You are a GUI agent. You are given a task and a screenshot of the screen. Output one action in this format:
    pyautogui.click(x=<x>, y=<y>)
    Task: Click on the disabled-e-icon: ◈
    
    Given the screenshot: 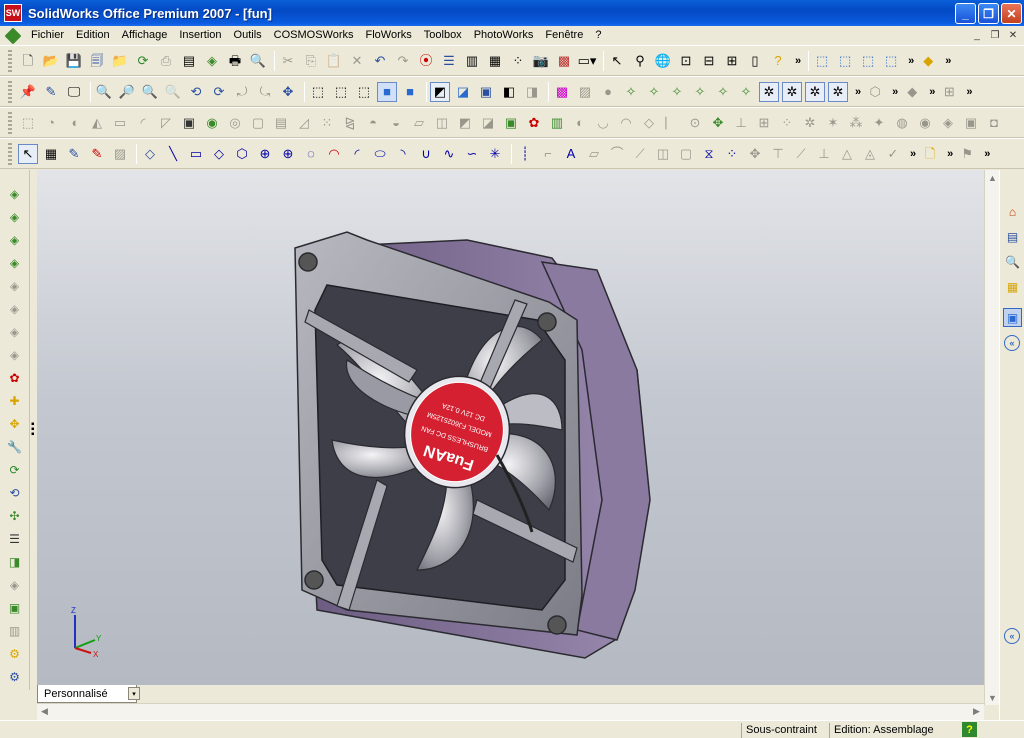 What is the action you would take?
    pyautogui.click(x=14, y=584)
    